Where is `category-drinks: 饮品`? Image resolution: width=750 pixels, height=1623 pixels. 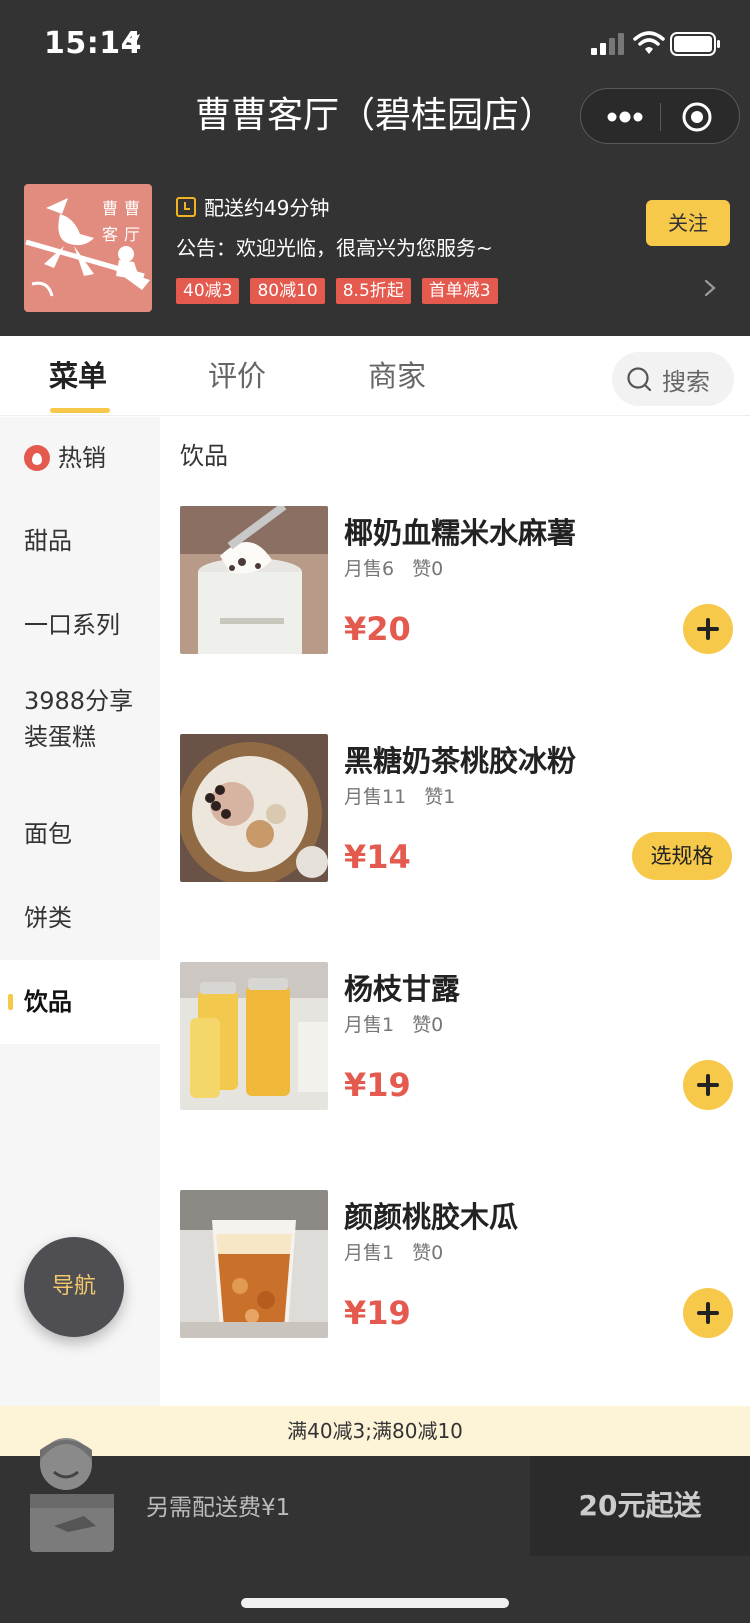
category-drinks: 饮品 is located at coordinates (80, 1002).